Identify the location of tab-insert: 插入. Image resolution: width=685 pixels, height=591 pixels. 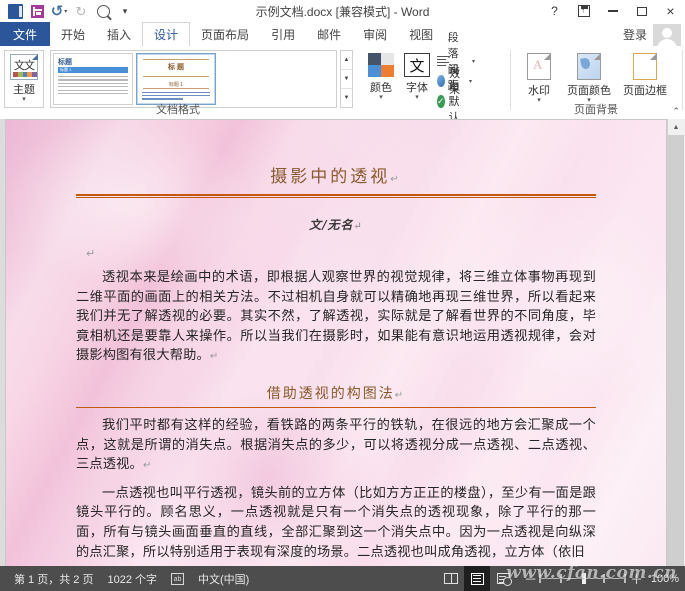
(119, 34).